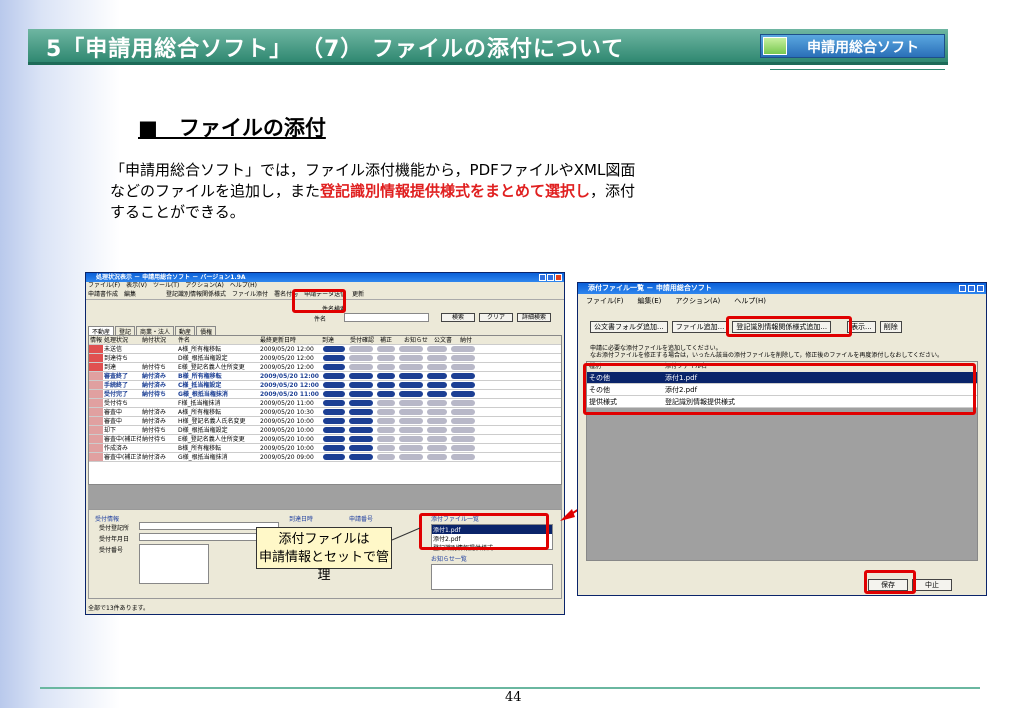 This screenshot has width=1023, height=708. I want to click on menu-item: 編集(E), so click(650, 301).